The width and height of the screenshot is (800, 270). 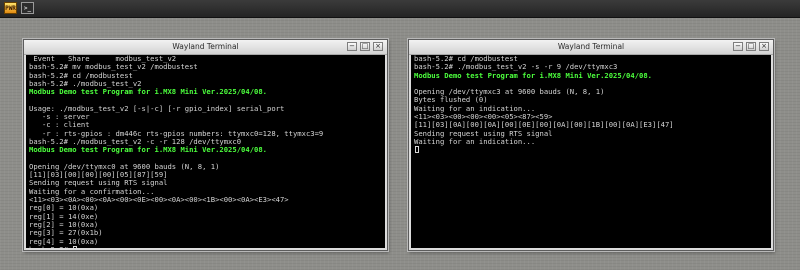 What do you see at coordinates (27, 8) in the screenshot?
I see `terminal-launcher-icon: >_` at bounding box center [27, 8].